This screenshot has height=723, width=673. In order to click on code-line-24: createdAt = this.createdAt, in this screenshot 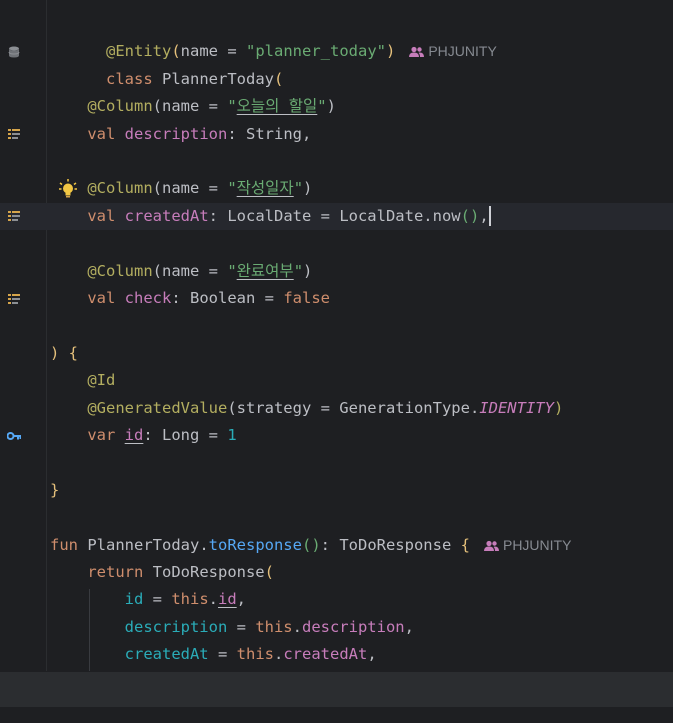, I will do `click(336, 654)`.